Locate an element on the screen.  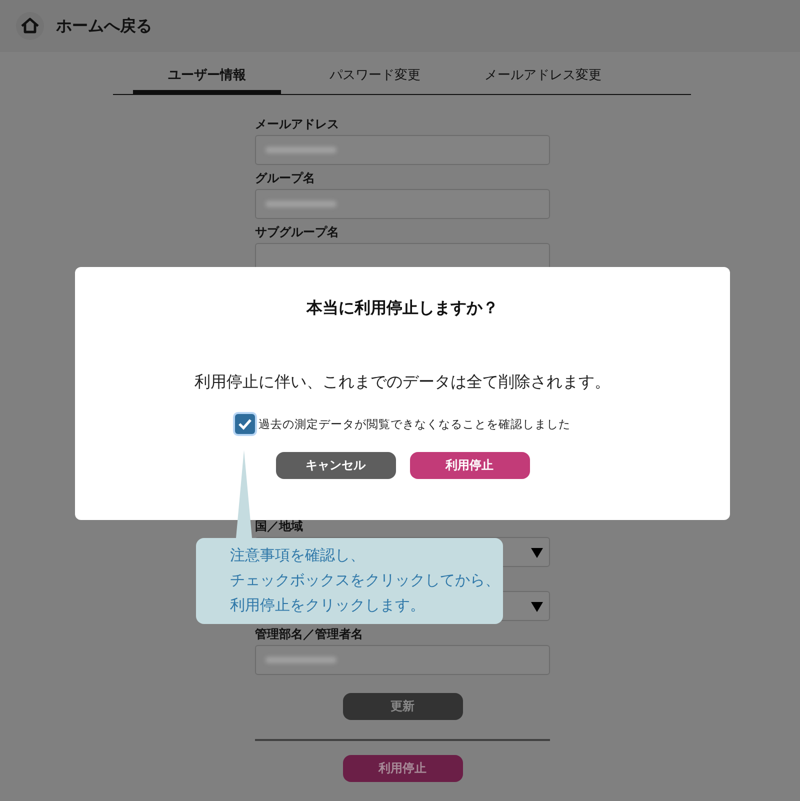
deactivate-button: 利用停止 is located at coordinates (402, 768).